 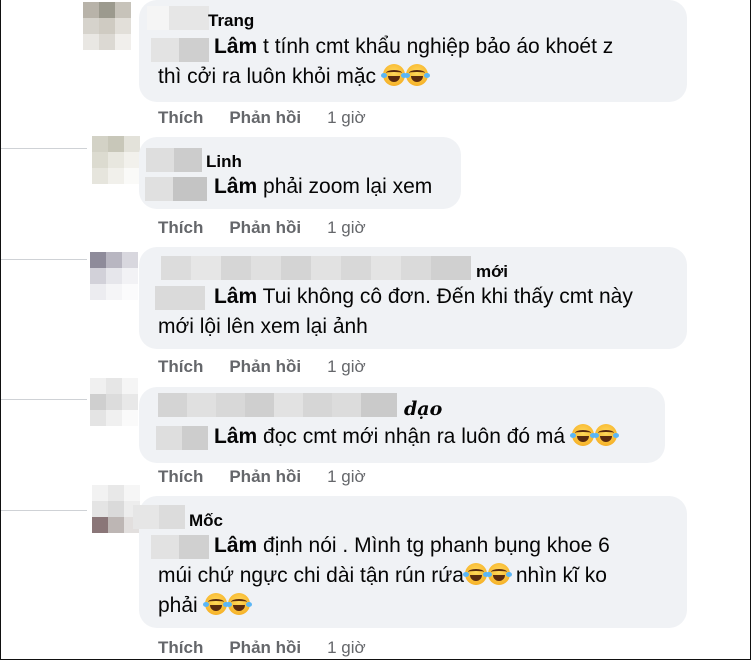 What do you see at coordinates (412, 545) in the screenshot?
I see `comment-text: Lâm định nói . Mình tg phanh bụng khoe 6` at bounding box center [412, 545].